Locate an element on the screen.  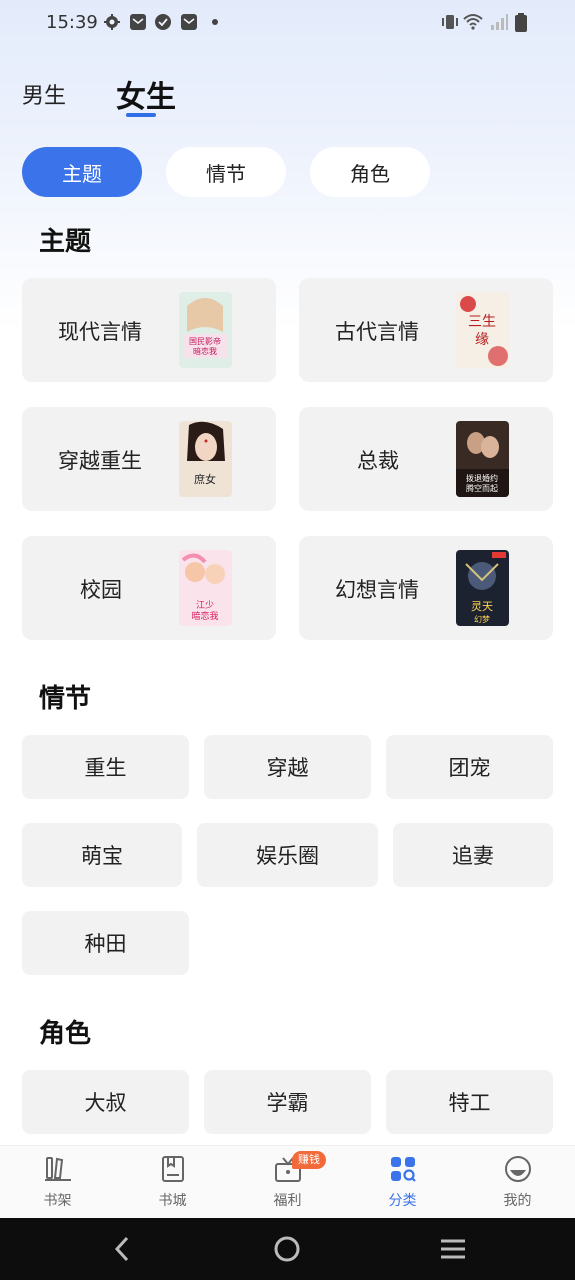
section-title-plot: 情节 is located at coordinates (65, 699).